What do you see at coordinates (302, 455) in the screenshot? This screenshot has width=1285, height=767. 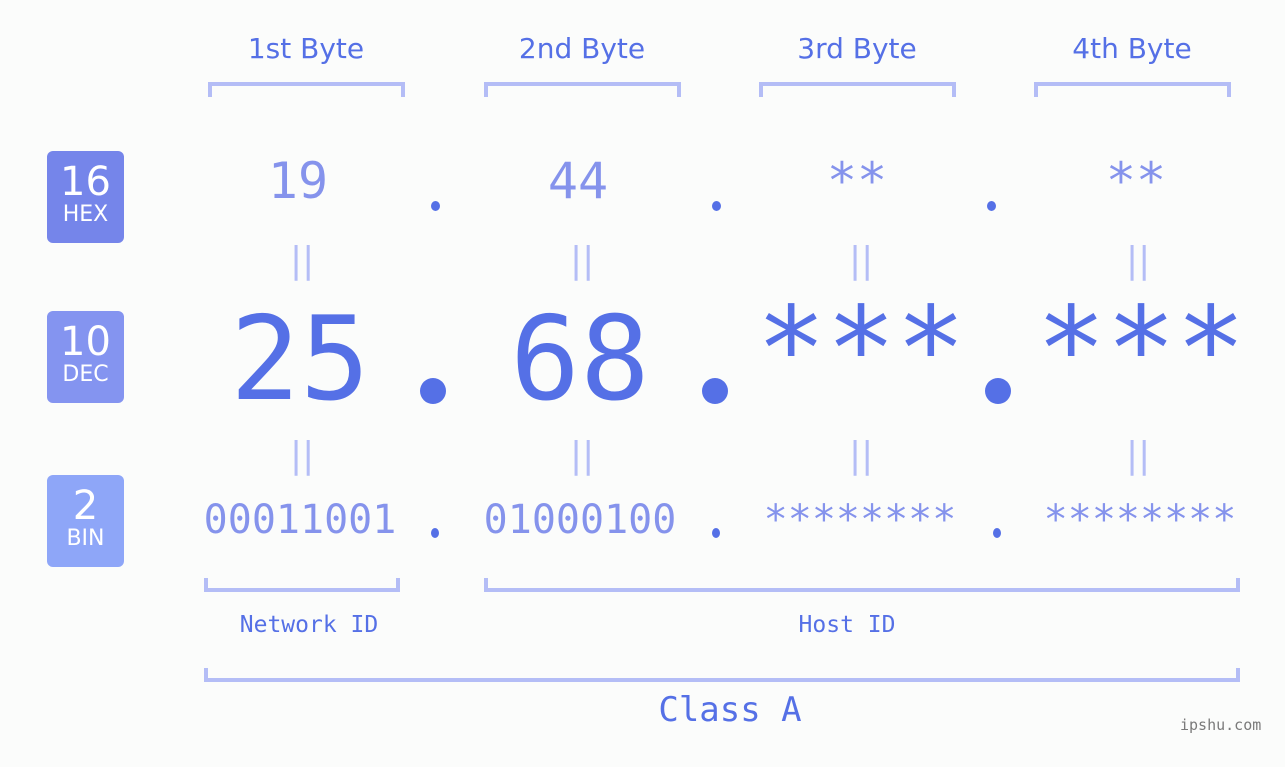 I see `equals-dec-bin-1: ||` at bounding box center [302, 455].